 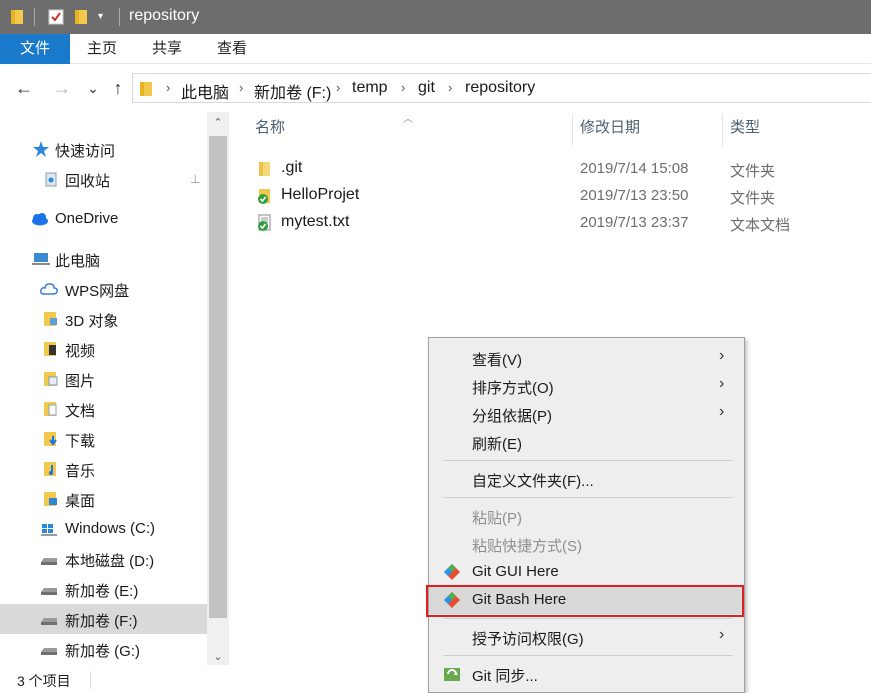 I want to click on forward-button: →, so click(x=62, y=88).